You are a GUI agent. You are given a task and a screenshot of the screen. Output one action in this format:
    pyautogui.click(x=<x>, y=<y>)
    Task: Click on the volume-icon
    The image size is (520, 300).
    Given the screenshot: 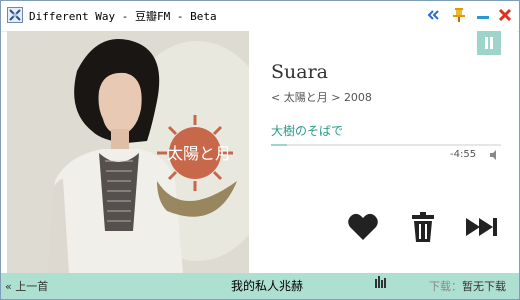 What is the action you would take?
    pyautogui.click(x=495, y=155)
    